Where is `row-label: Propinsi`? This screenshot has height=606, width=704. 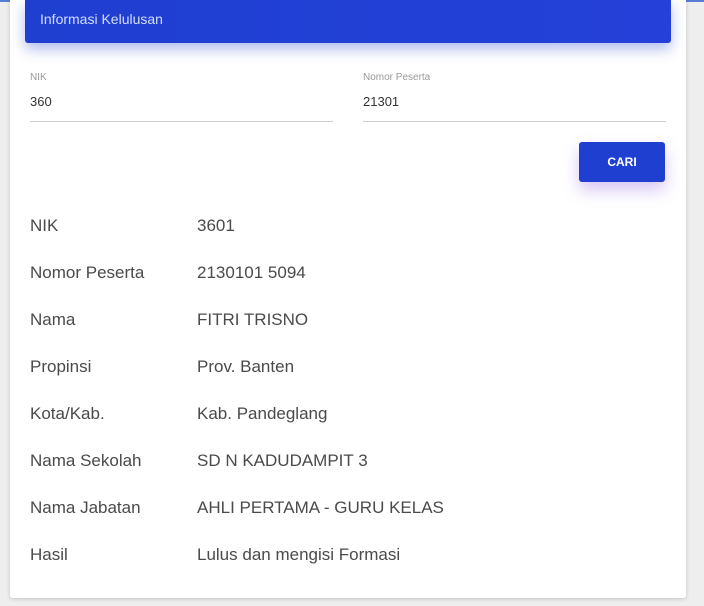
row-label: Propinsi is located at coordinates (61, 366).